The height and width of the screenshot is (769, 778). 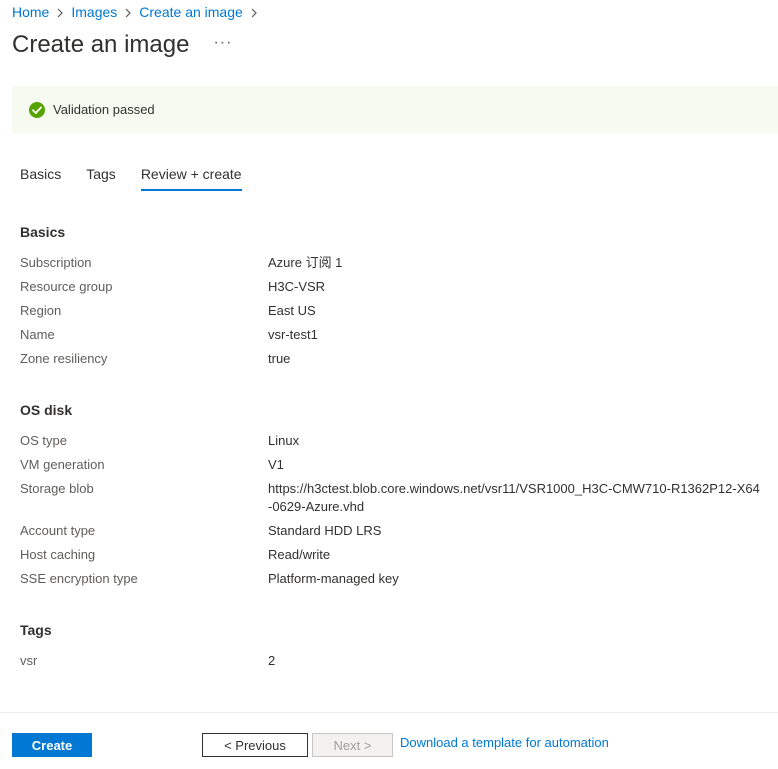 What do you see at coordinates (504, 743) in the screenshot?
I see `download-template-link: Download a template for automation` at bounding box center [504, 743].